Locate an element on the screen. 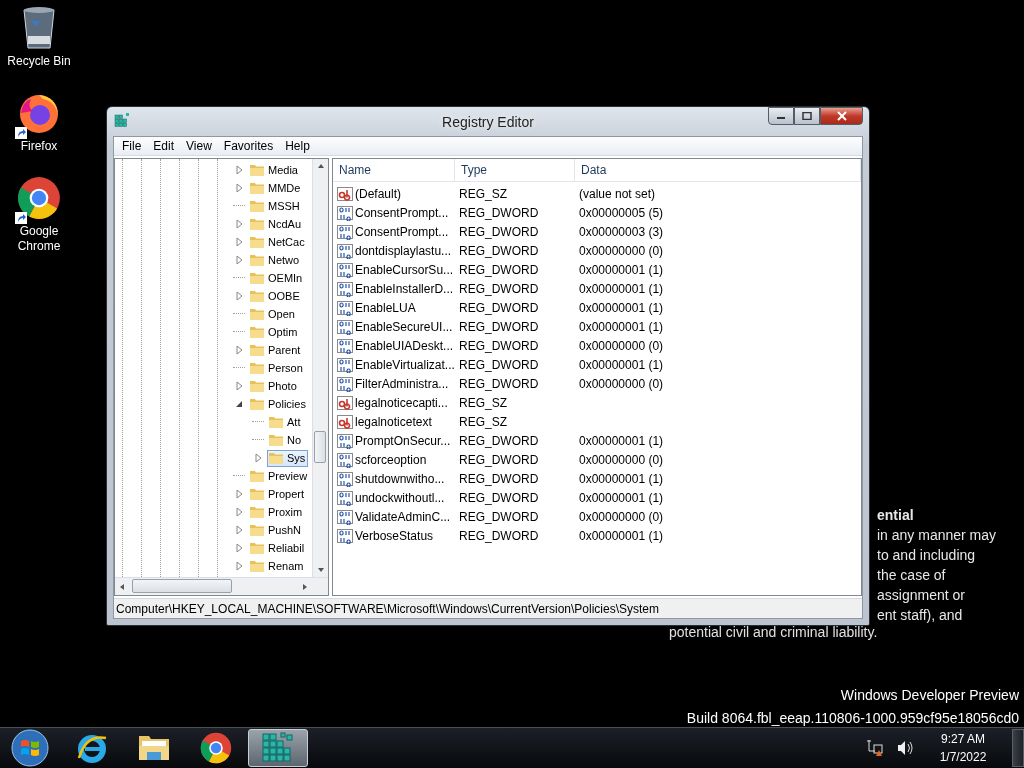 This screenshot has height=768, width=1024. tree-item: Policies is located at coordinates (278, 404).